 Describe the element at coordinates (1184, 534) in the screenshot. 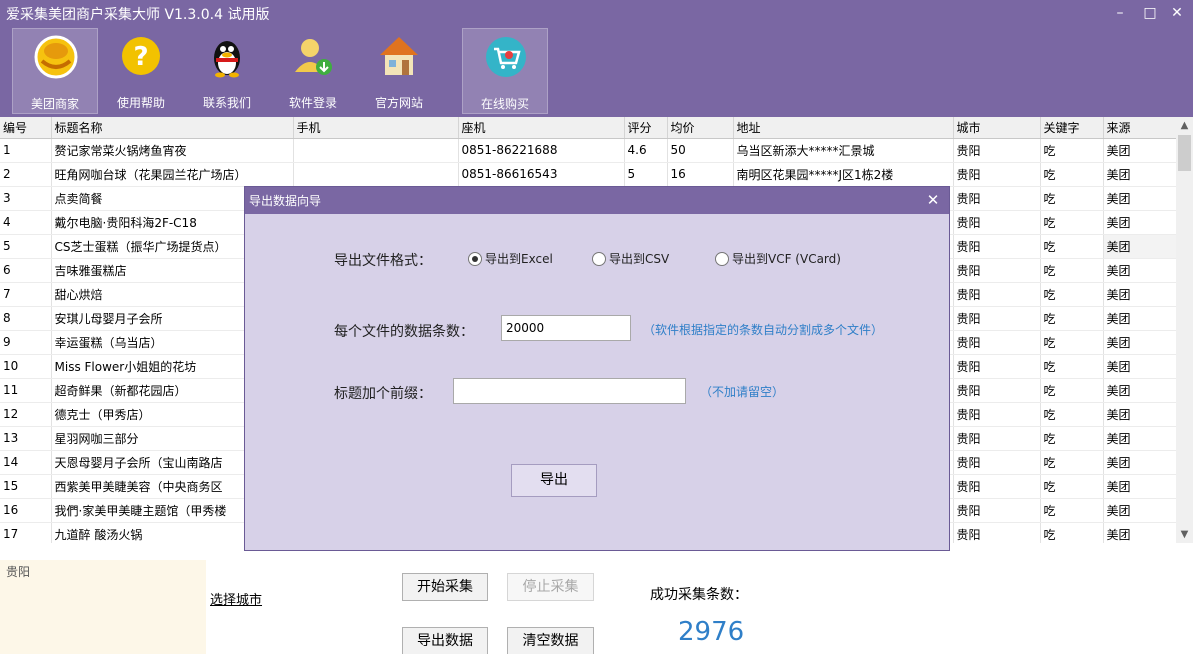

I see `scroll-down-icon: ▼` at that location.